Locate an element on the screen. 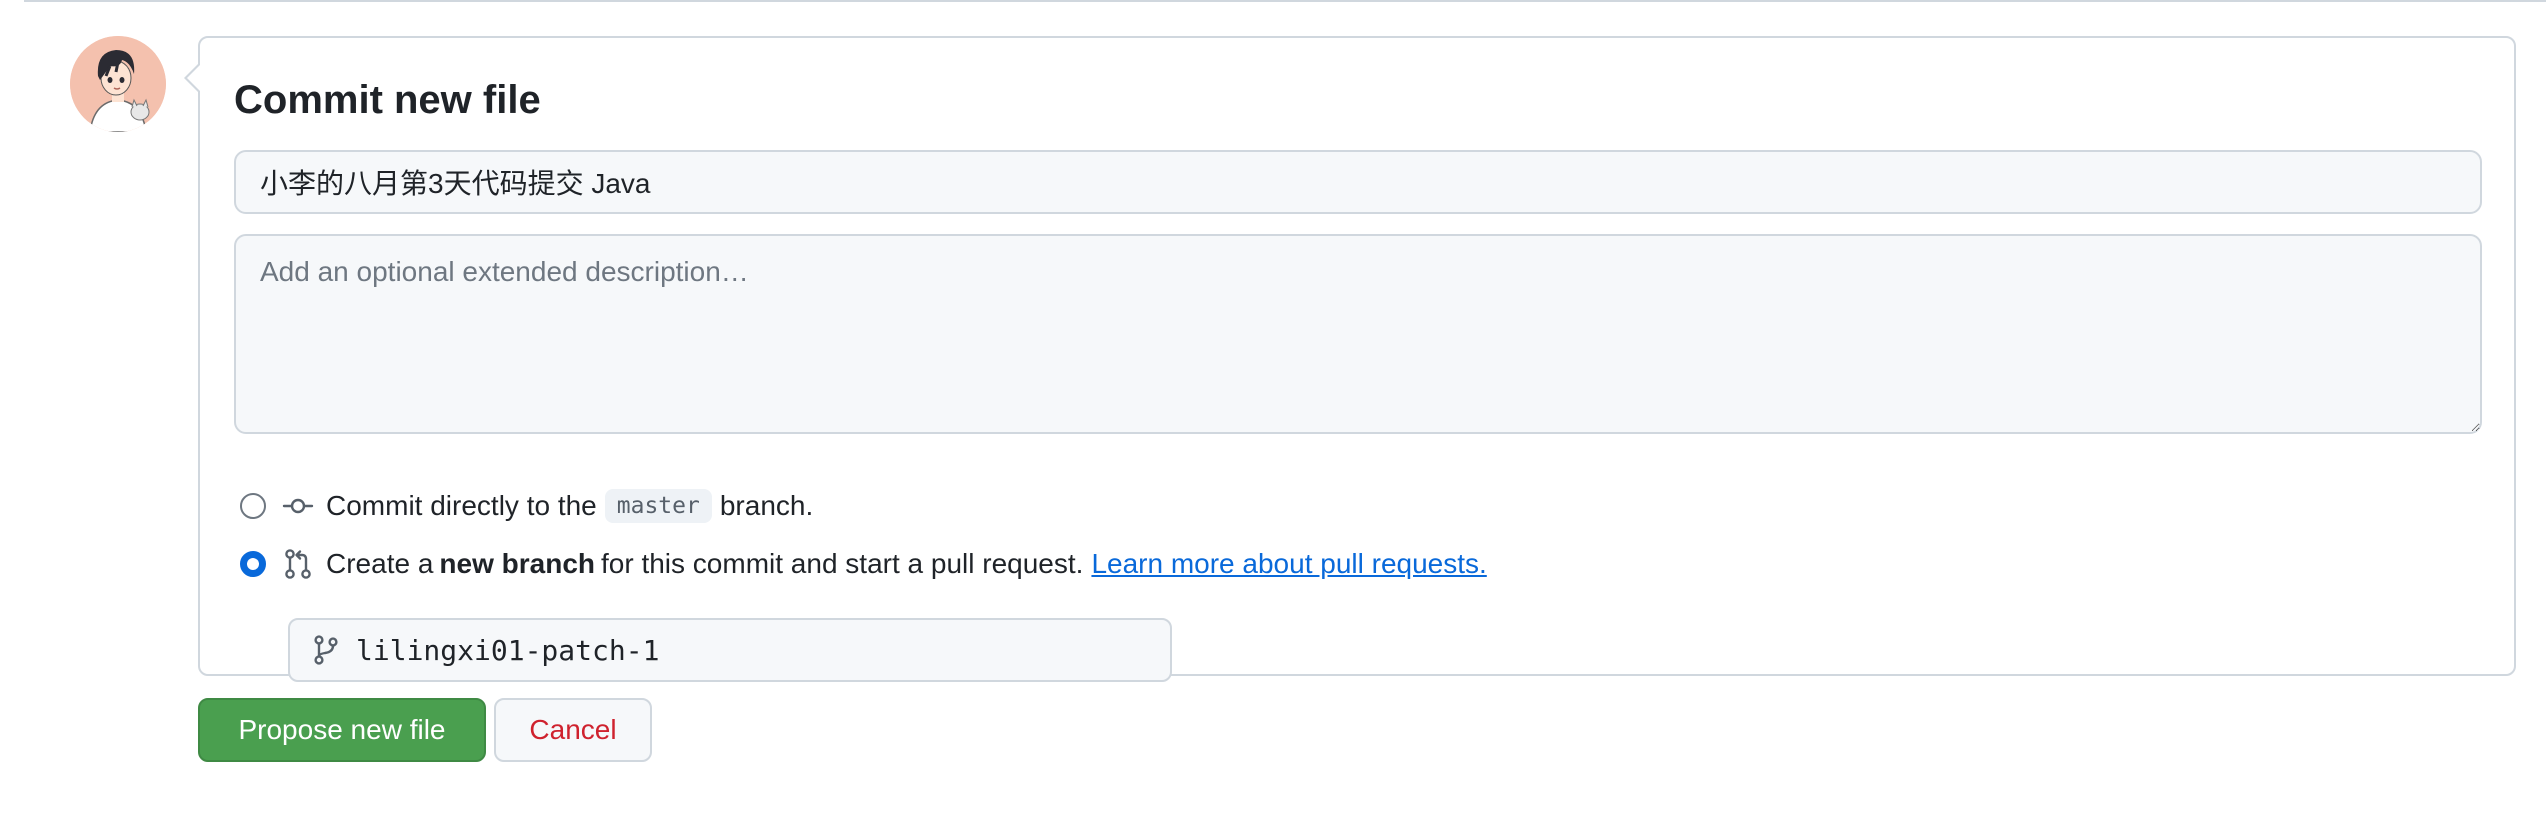 The height and width of the screenshot is (836, 2546). branch-name-field is located at coordinates (730, 650).